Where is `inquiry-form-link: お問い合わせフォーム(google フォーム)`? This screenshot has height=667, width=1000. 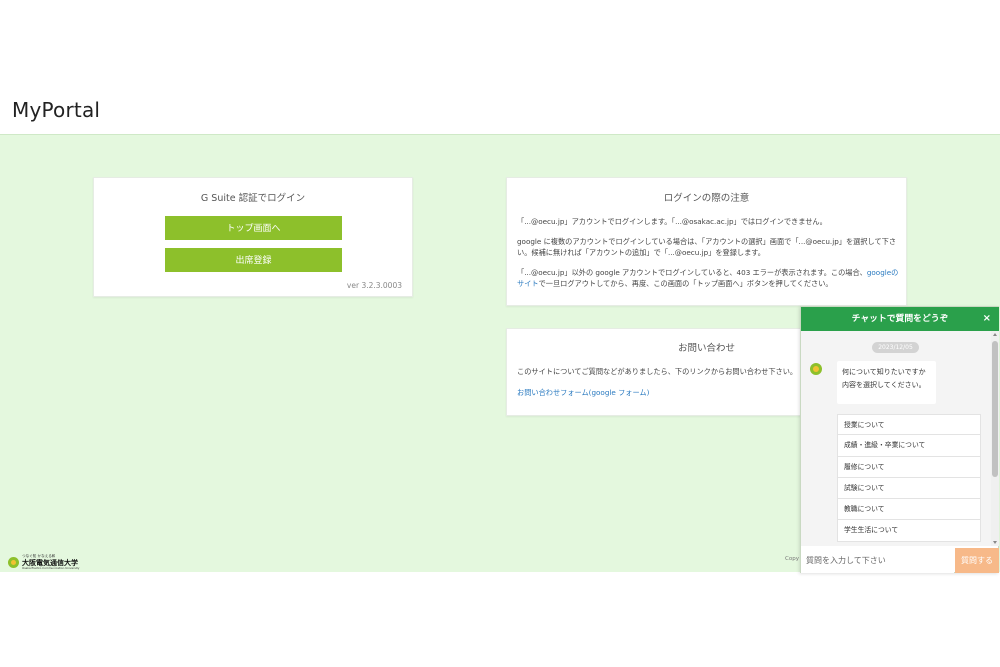
inquiry-form-link: お問い合わせフォーム(google フォーム) is located at coordinates (583, 393).